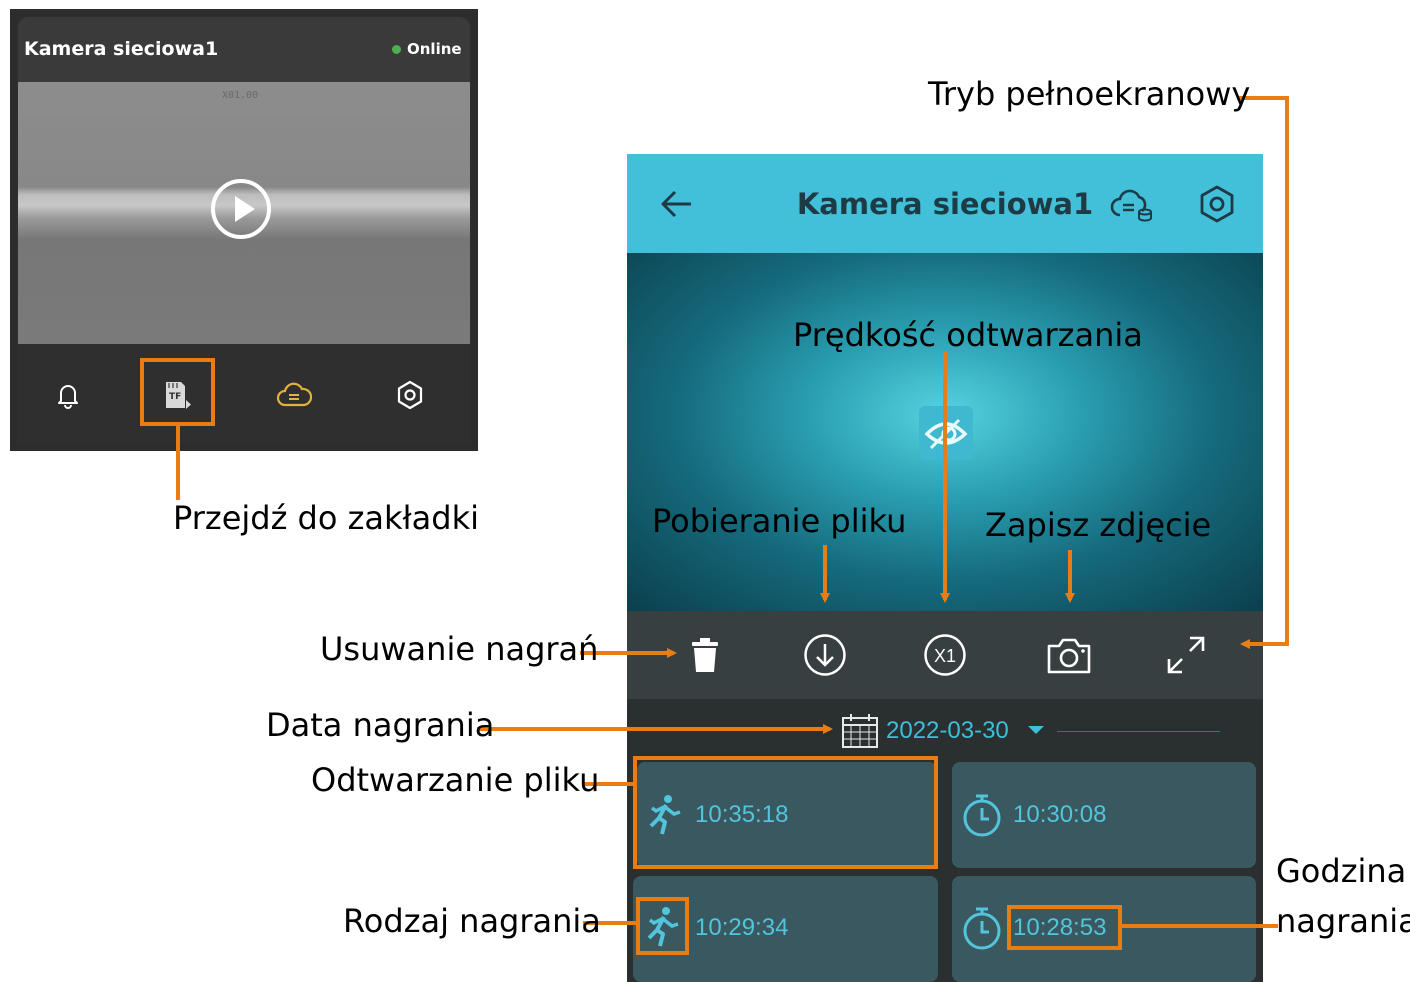 This screenshot has width=1410, height=982. What do you see at coordinates (779, 521) in the screenshot?
I see `label-file-download: Pobieranie pliku` at bounding box center [779, 521].